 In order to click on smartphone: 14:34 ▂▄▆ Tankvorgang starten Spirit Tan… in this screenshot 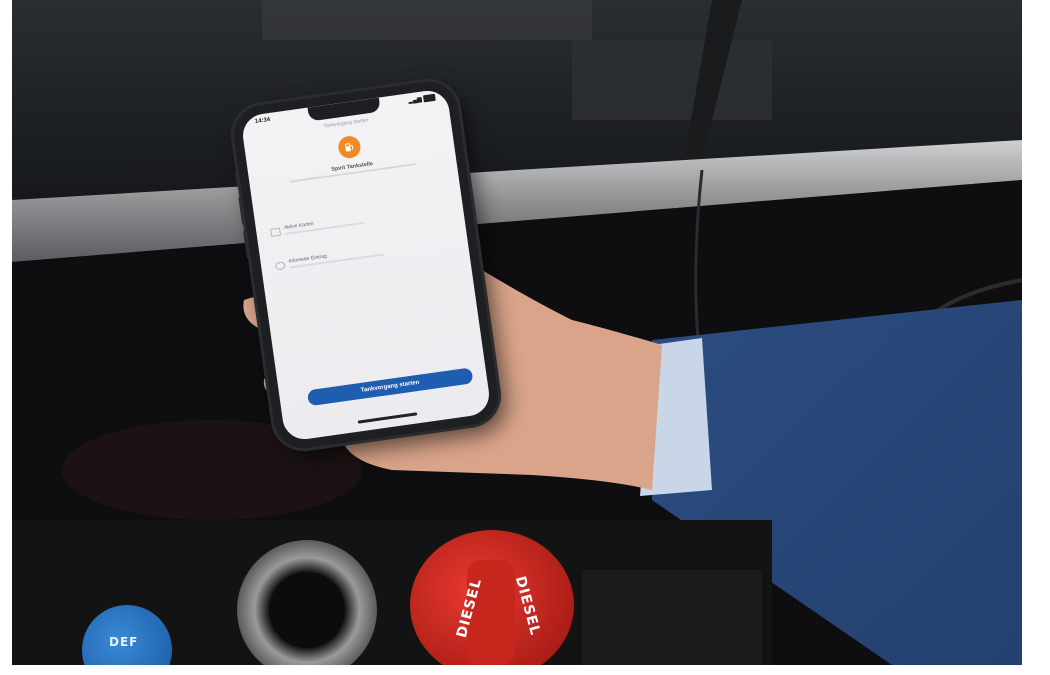, I will do `click(366, 265)`.